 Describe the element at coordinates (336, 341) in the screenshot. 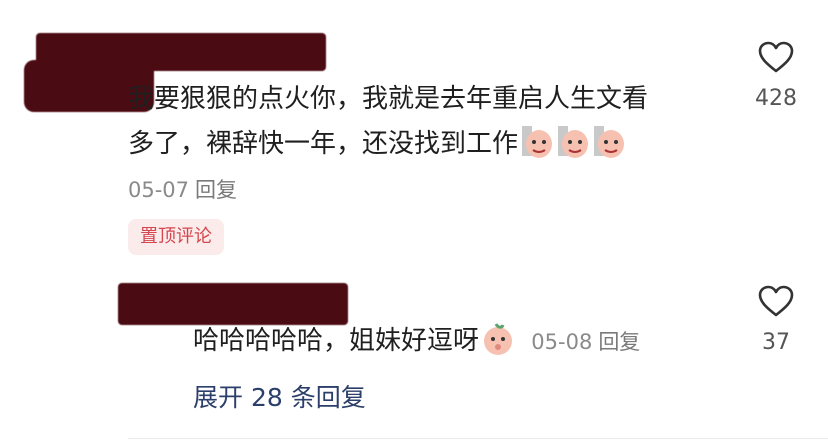

I see `reply-text: 哈哈哈哈哈，姐妹好逗呀` at that location.